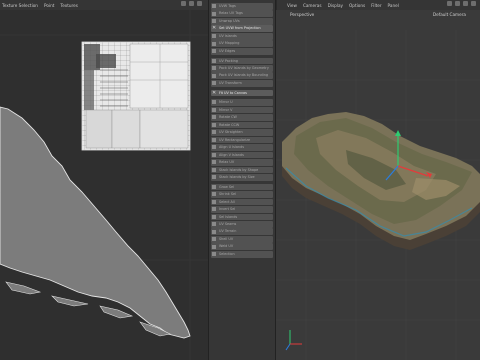  Describe the element at coordinates (242, 187) in the screenshot. I see `tool-button: Grow Sel` at that location.